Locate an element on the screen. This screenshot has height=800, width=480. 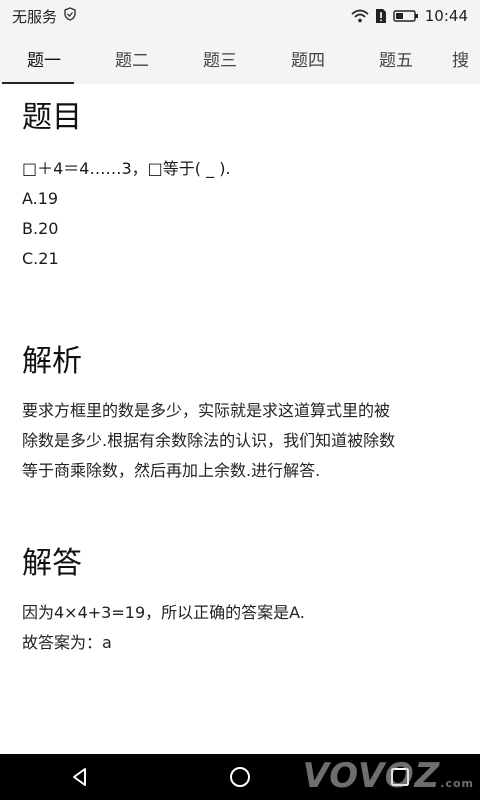
sim-alert-icon is located at coordinates (381, 16).